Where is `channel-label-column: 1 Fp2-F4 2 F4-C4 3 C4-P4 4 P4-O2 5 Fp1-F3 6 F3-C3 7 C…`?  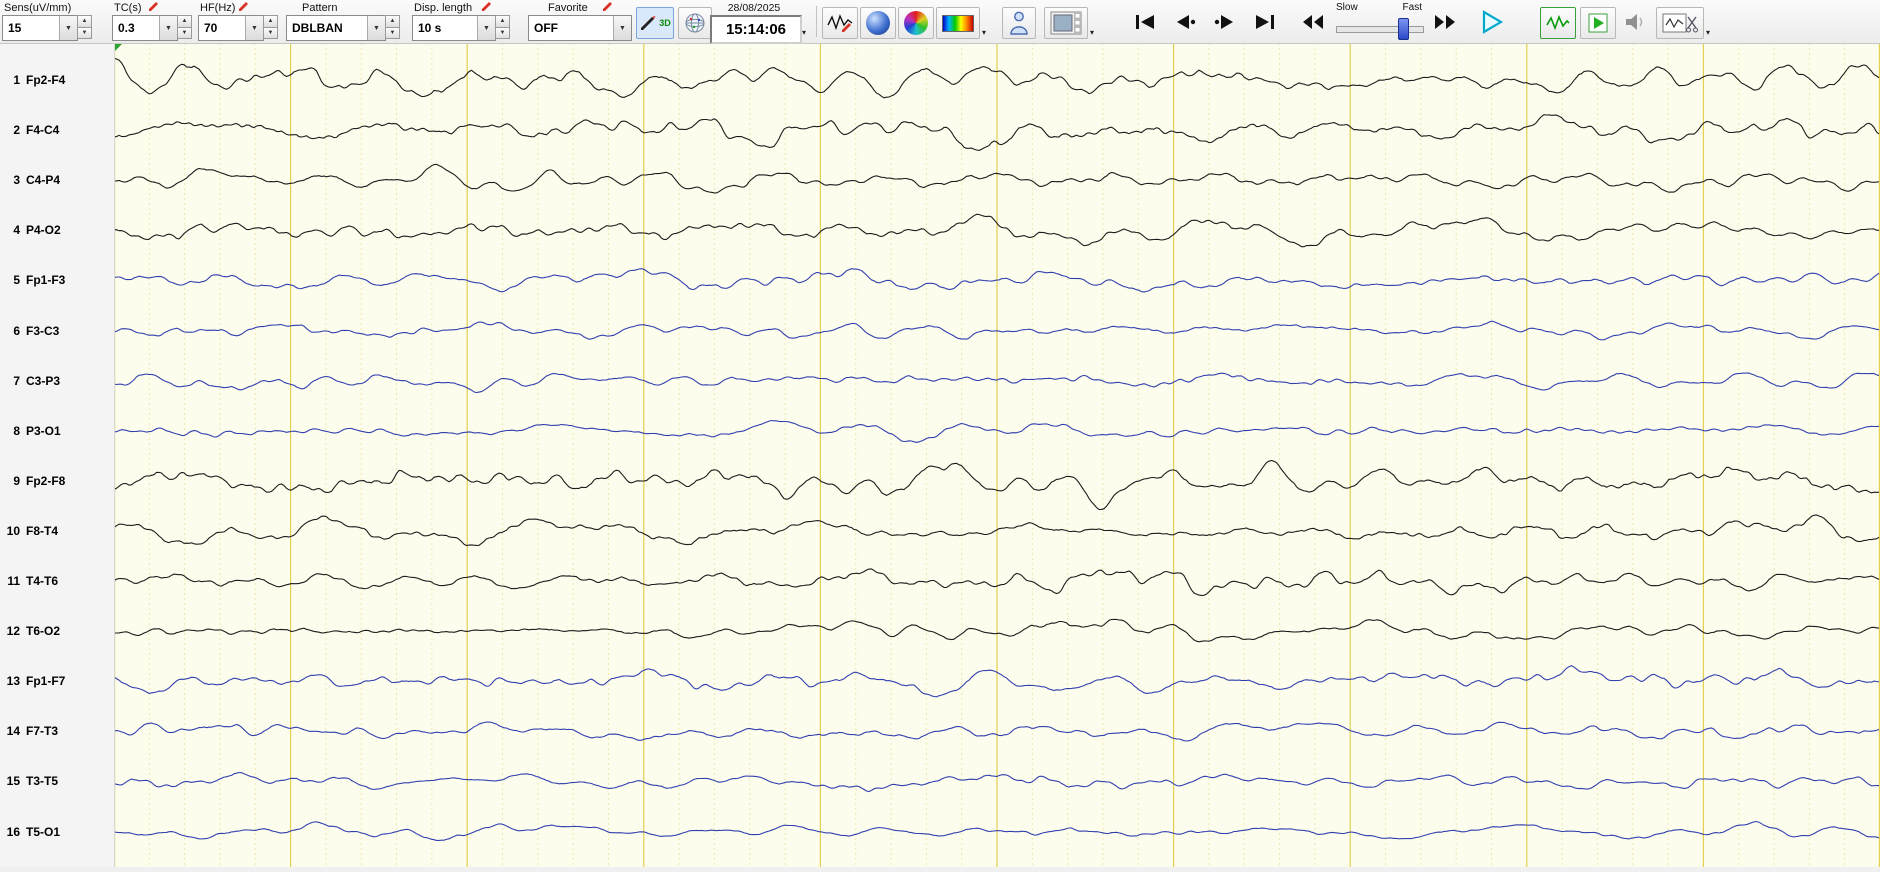
channel-label-column: 1 Fp2-F4 2 F4-C4 3 C4-P4 4 P4-O2 5 Fp1-F3 6 F3-C3 7 C… is located at coordinates (57, 455).